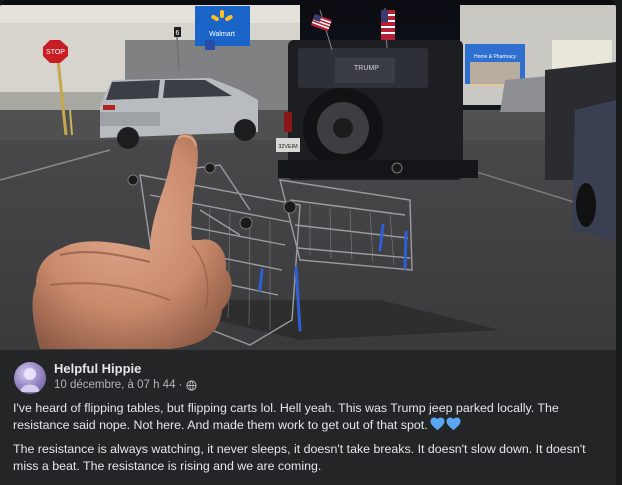 The height and width of the screenshot is (485, 622). Describe the element at coordinates (222, 34) in the screenshot. I see `svg-text: Walmart` at that location.